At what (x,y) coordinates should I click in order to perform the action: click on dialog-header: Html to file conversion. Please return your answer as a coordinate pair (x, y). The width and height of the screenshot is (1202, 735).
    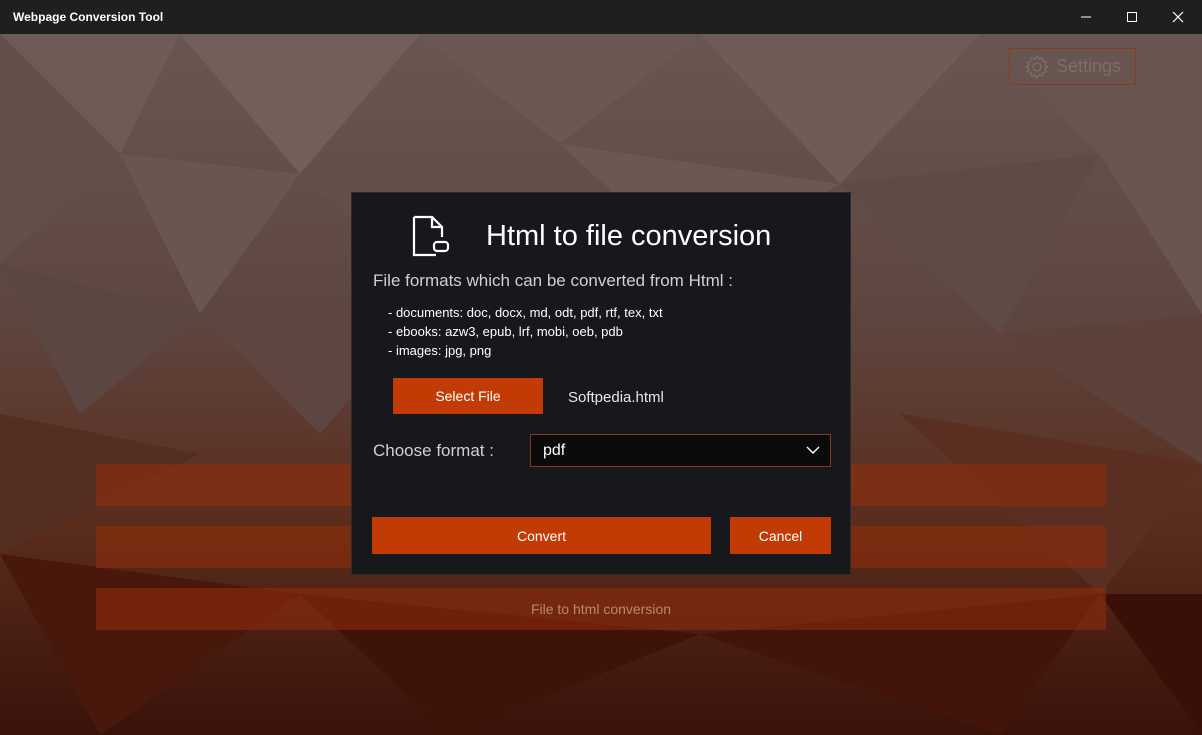
    Looking at the image, I should click on (590, 236).